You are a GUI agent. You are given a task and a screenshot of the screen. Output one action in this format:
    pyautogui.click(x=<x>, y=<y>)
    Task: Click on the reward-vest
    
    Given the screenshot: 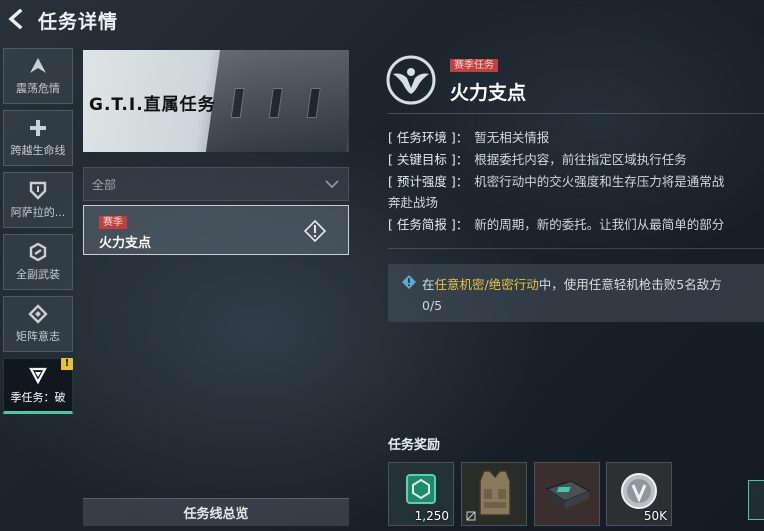 What is the action you would take?
    pyautogui.click(x=494, y=494)
    